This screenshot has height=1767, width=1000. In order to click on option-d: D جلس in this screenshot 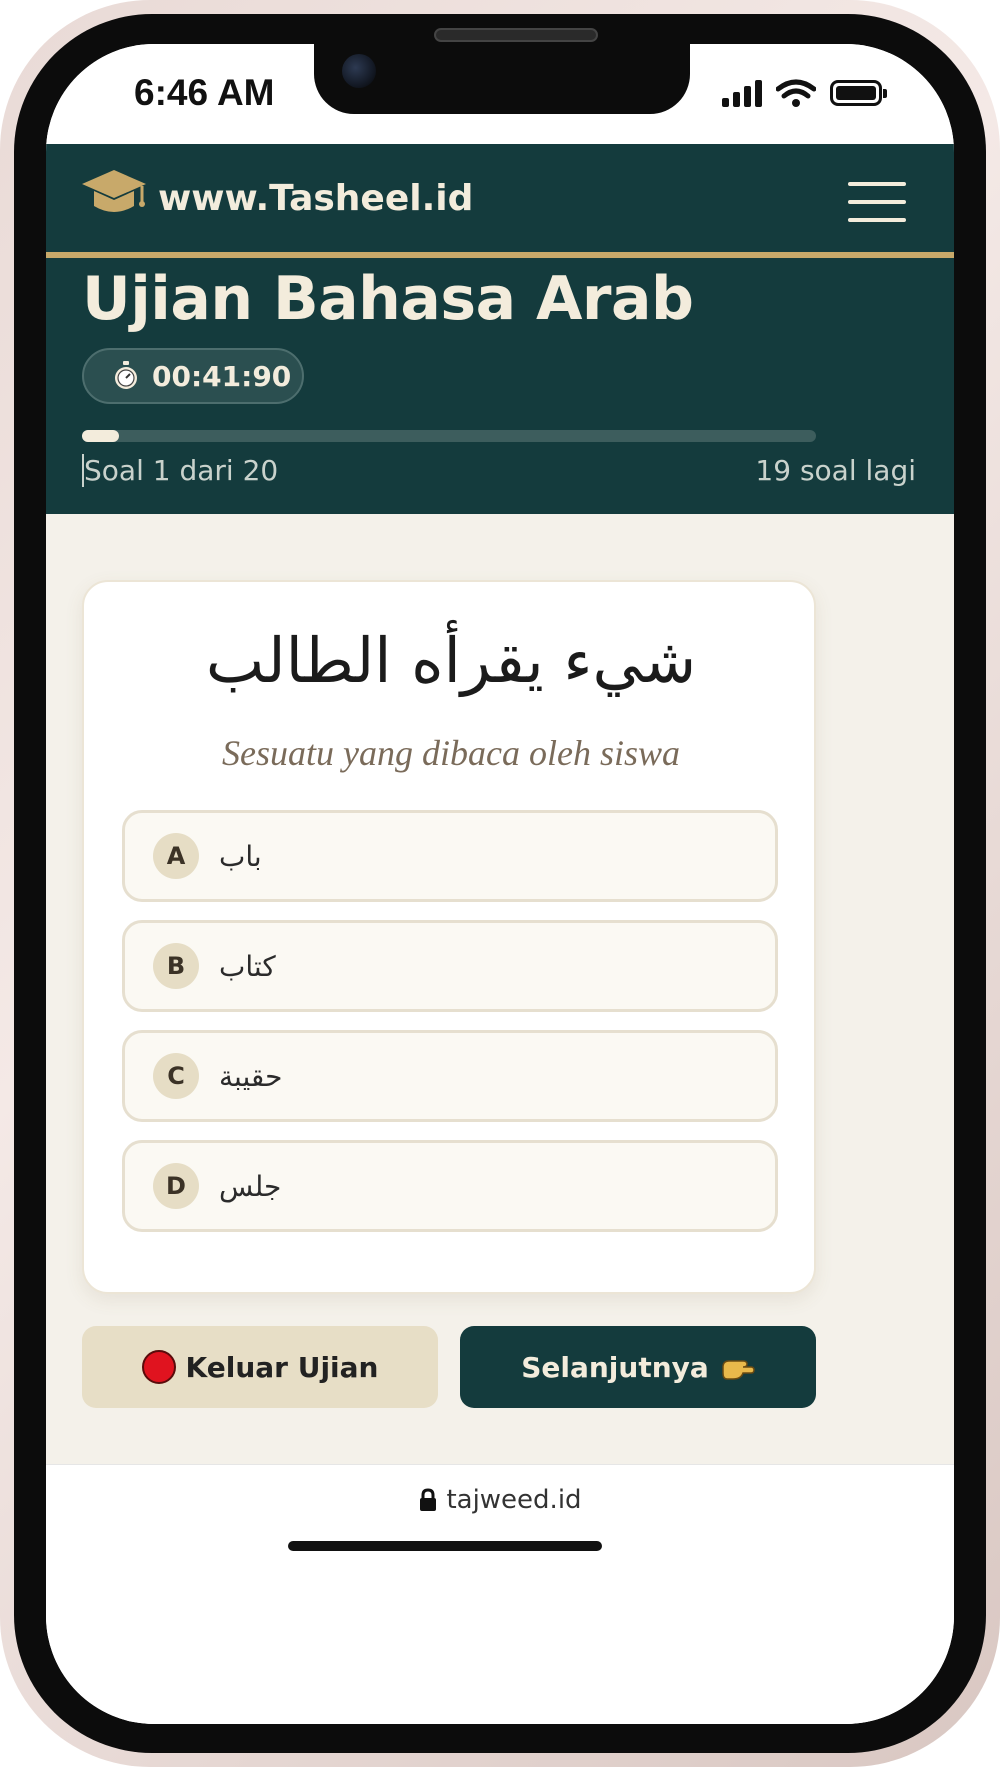, I will do `click(450, 1186)`.